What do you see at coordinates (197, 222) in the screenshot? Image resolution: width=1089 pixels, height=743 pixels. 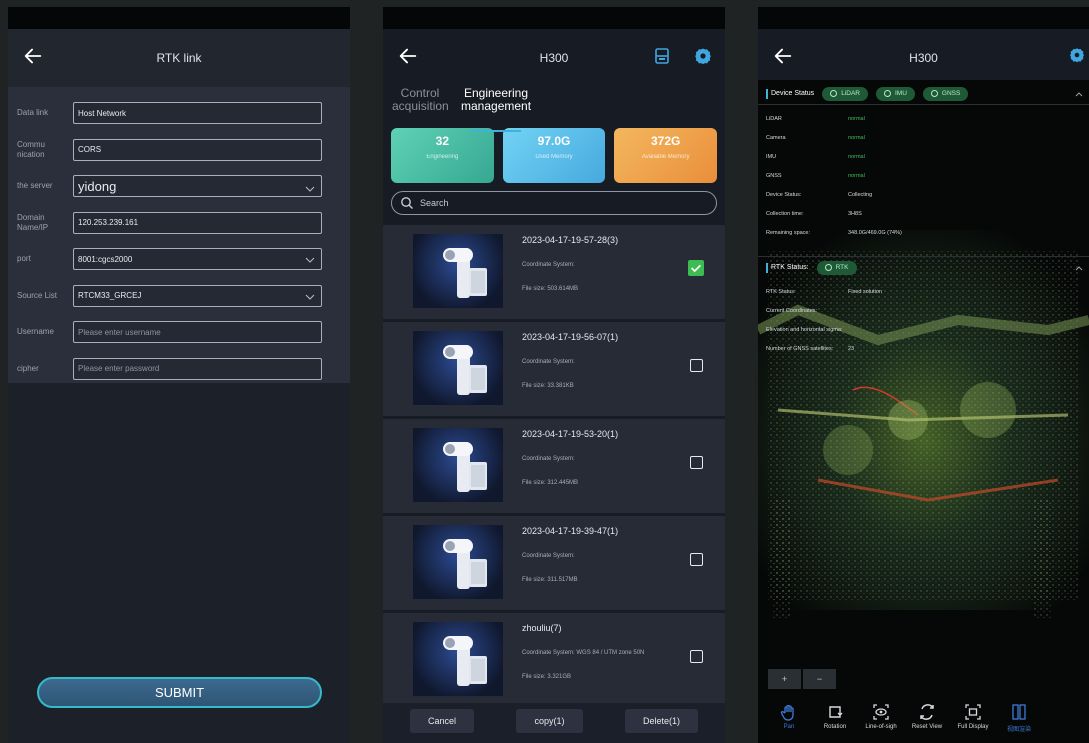 I see `domain-ip-field: 120.253.239.161` at bounding box center [197, 222].